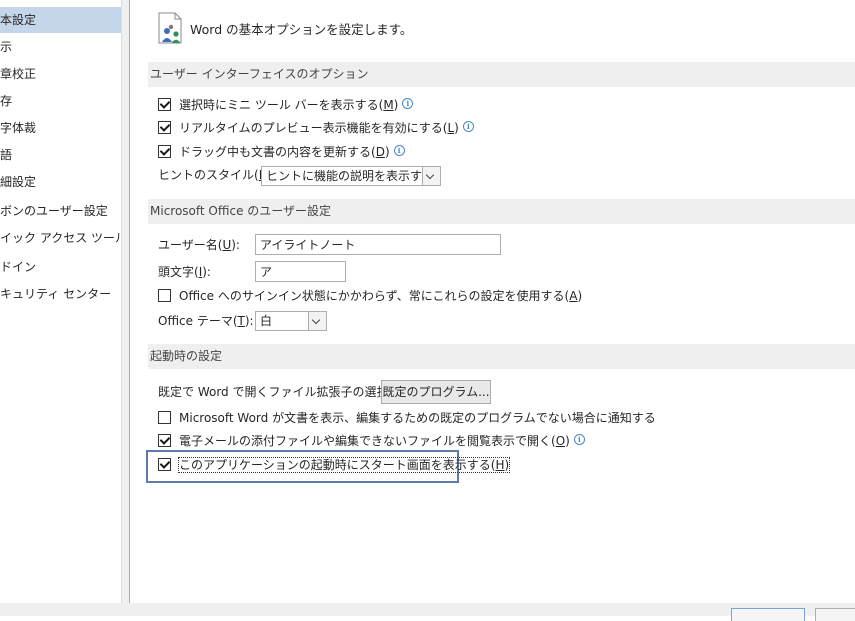  I want to click on sidebar-item-quick-access-toolbar: イック アクセス ツール バー, so click(60, 238).